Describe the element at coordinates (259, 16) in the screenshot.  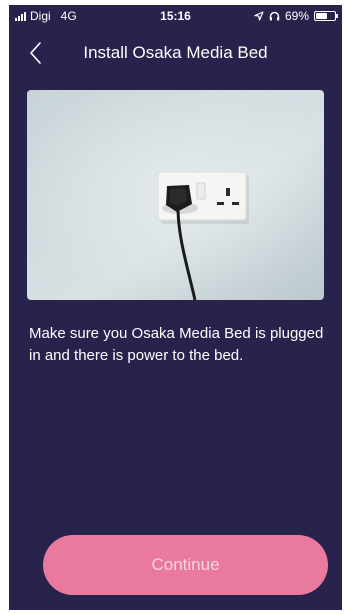
I see `location-arrow-icon` at that location.